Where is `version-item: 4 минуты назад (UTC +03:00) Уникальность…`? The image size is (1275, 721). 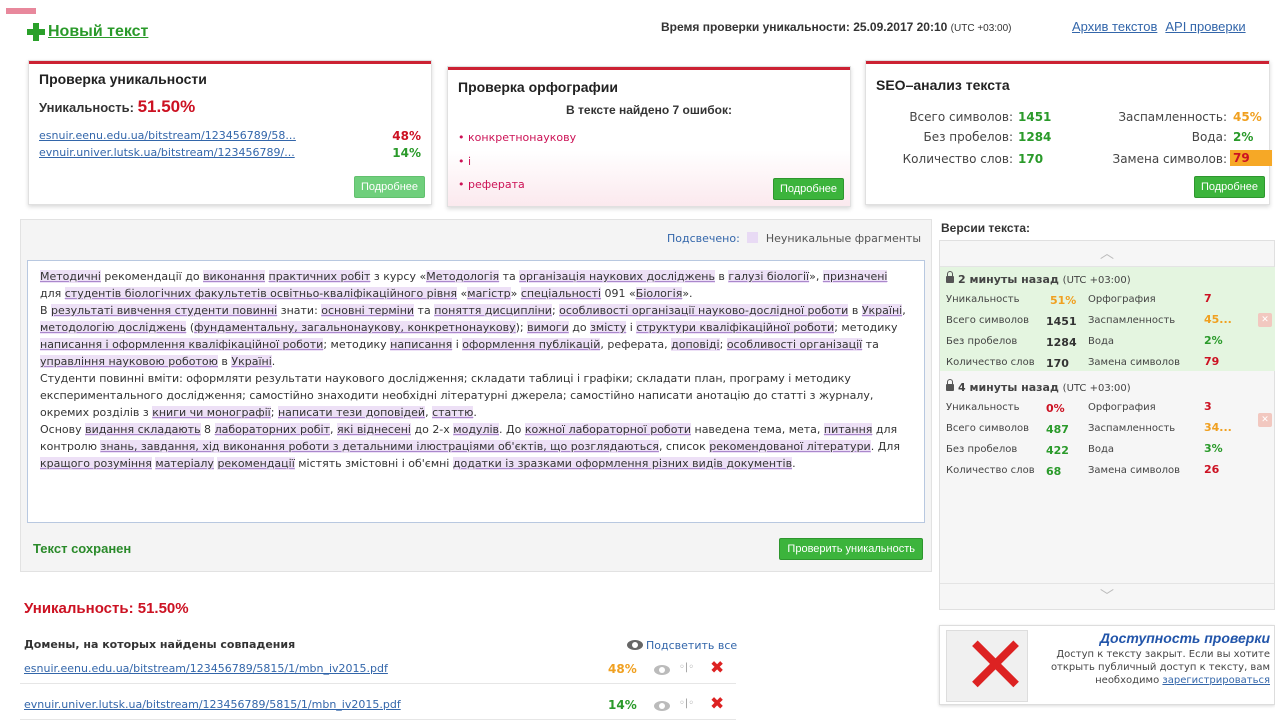
version-item: 4 минуты назад (UTC +03:00) Уникальность… is located at coordinates (1107, 427).